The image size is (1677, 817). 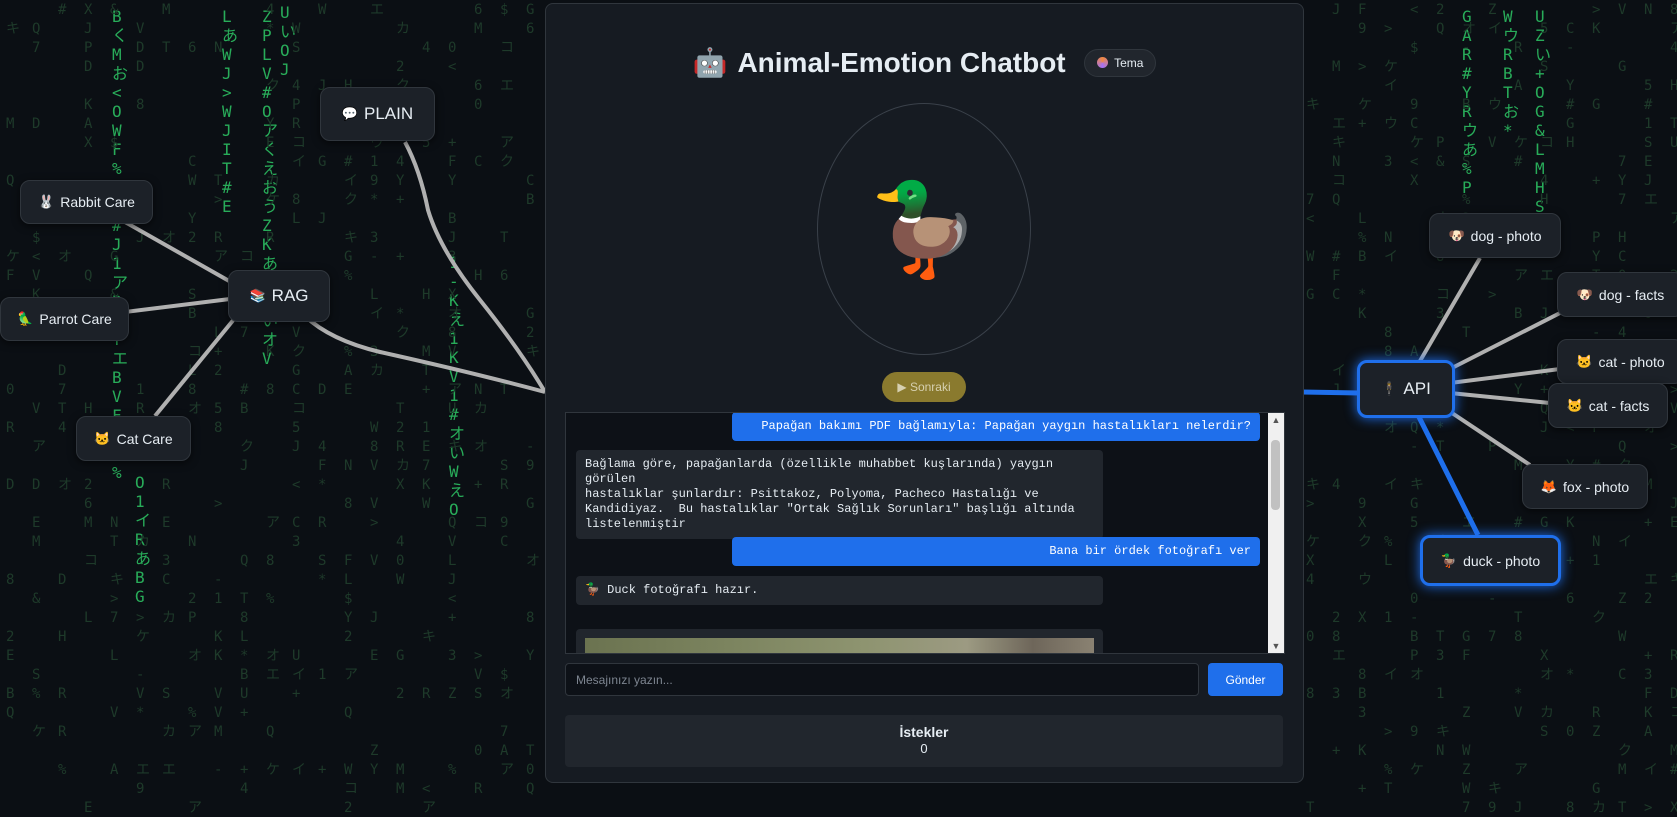 What do you see at coordinates (882, 679) in the screenshot?
I see `message-input` at bounding box center [882, 679].